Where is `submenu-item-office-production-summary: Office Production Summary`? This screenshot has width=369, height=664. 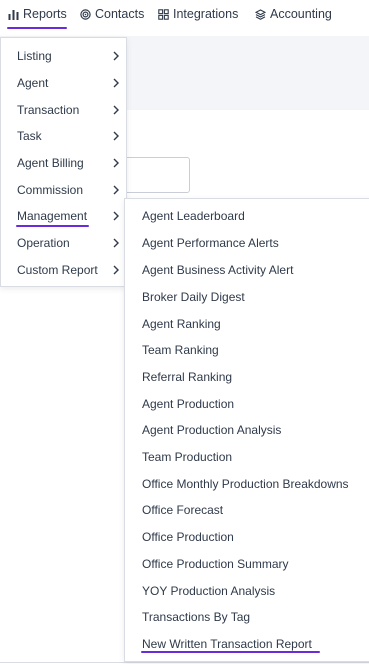 submenu-item-office-production-summary: Office Production Summary is located at coordinates (247, 564).